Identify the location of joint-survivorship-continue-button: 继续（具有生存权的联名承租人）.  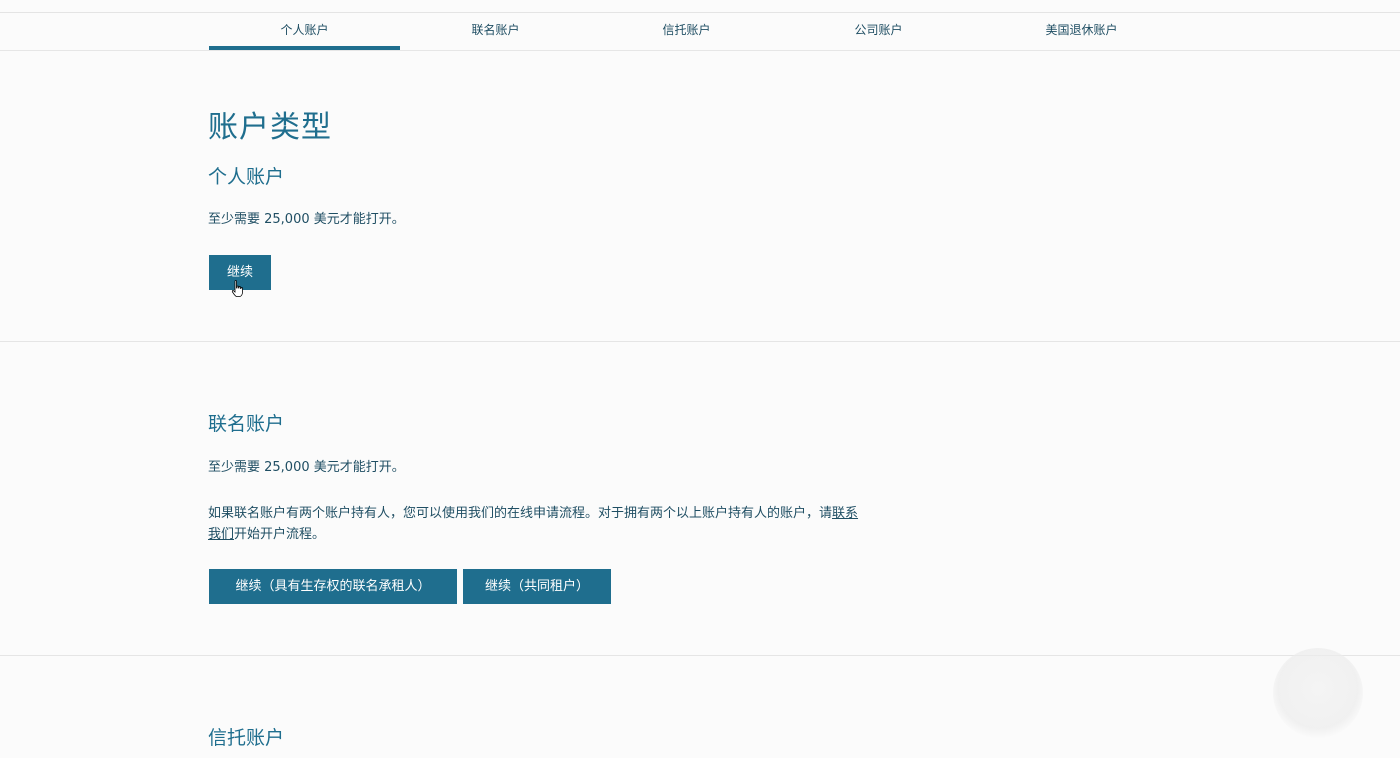
(333, 586).